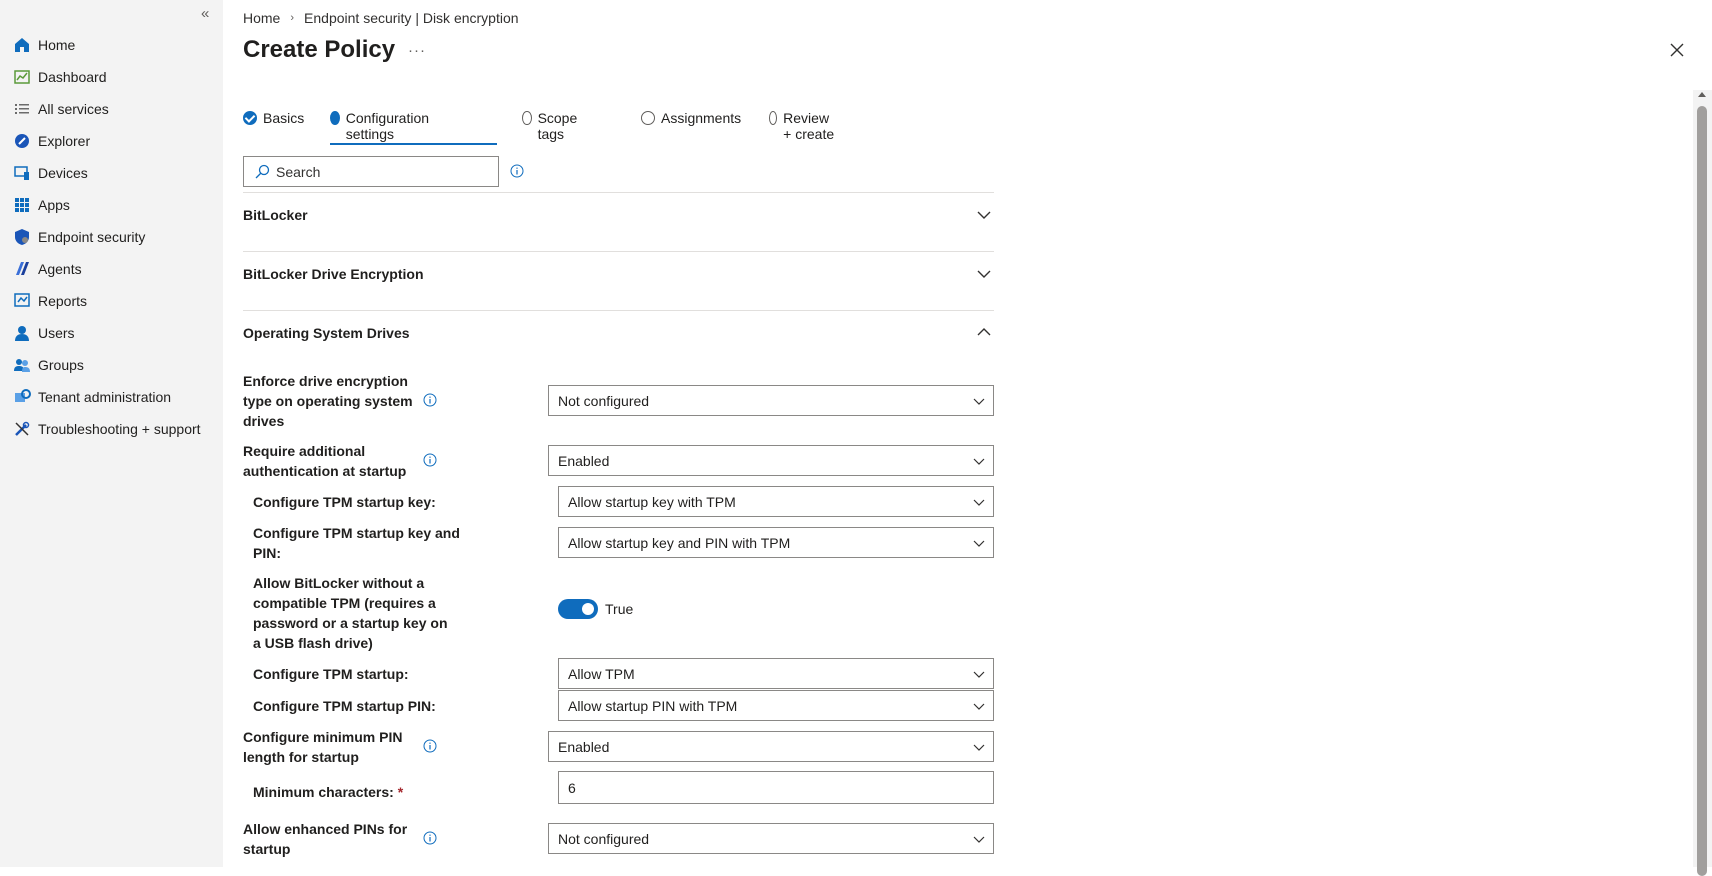  What do you see at coordinates (111, 77) in the screenshot?
I see `sidebar-item-dashboard: Dashboard` at bounding box center [111, 77].